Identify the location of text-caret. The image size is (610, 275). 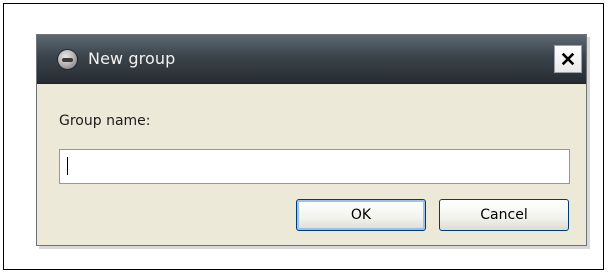
(67, 166).